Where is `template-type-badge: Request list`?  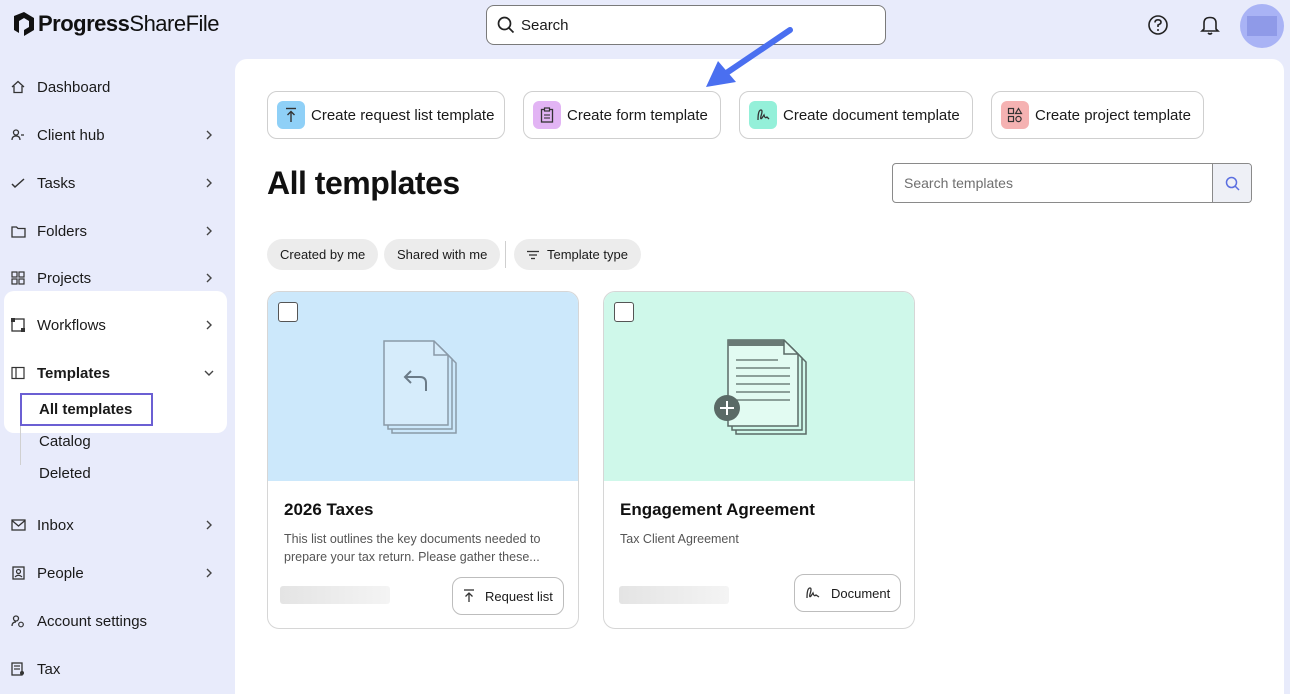
template-type-badge: Request list is located at coordinates (508, 596).